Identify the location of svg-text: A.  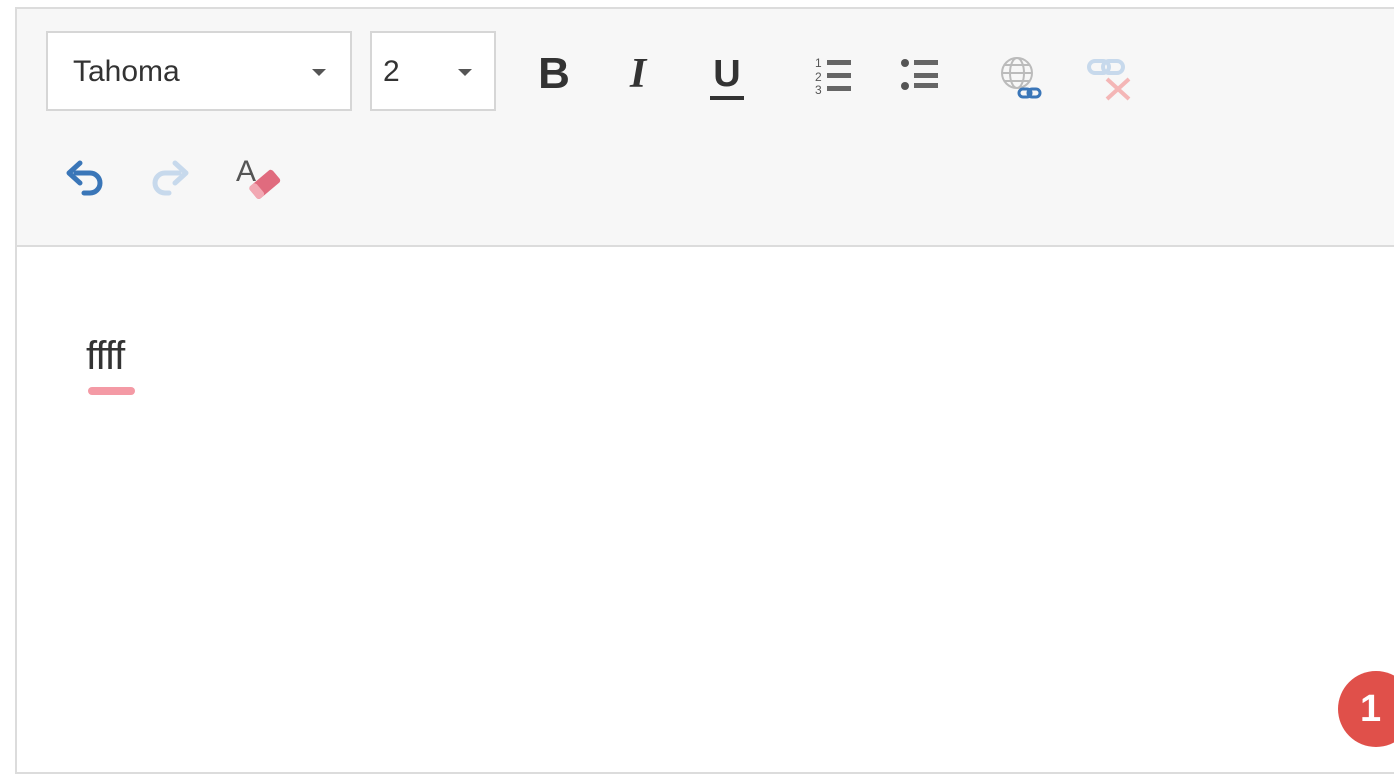
(246, 171).